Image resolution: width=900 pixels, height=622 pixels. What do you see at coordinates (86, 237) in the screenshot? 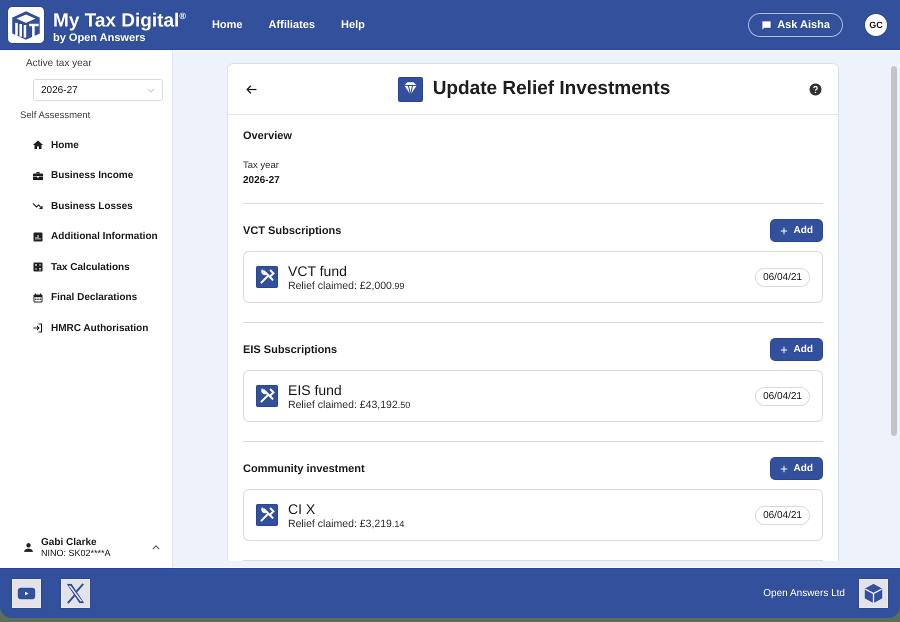
I see `sidebar-item: Additional Information` at bounding box center [86, 237].